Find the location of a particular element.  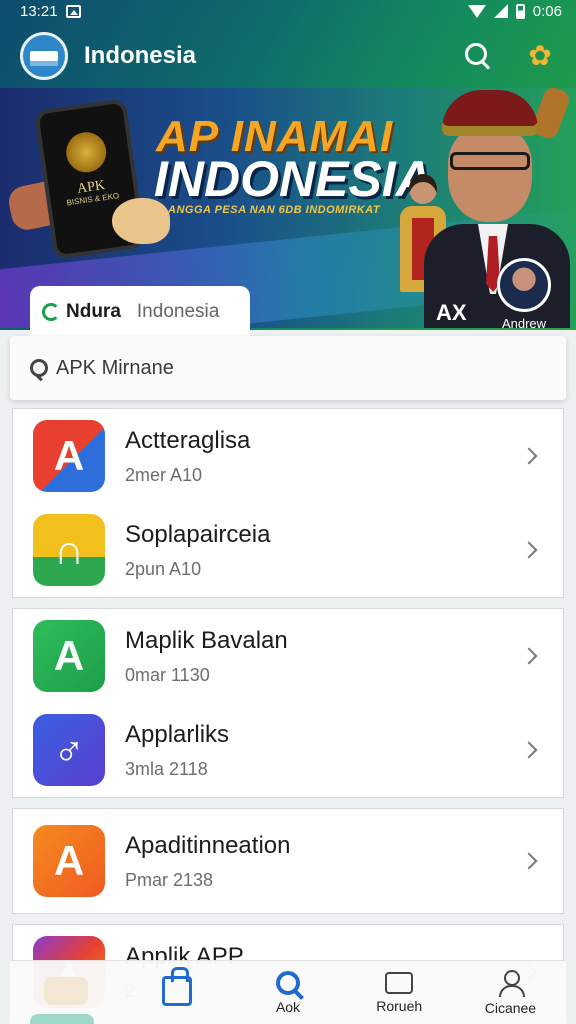

search-bar is located at coordinates (288, 368).